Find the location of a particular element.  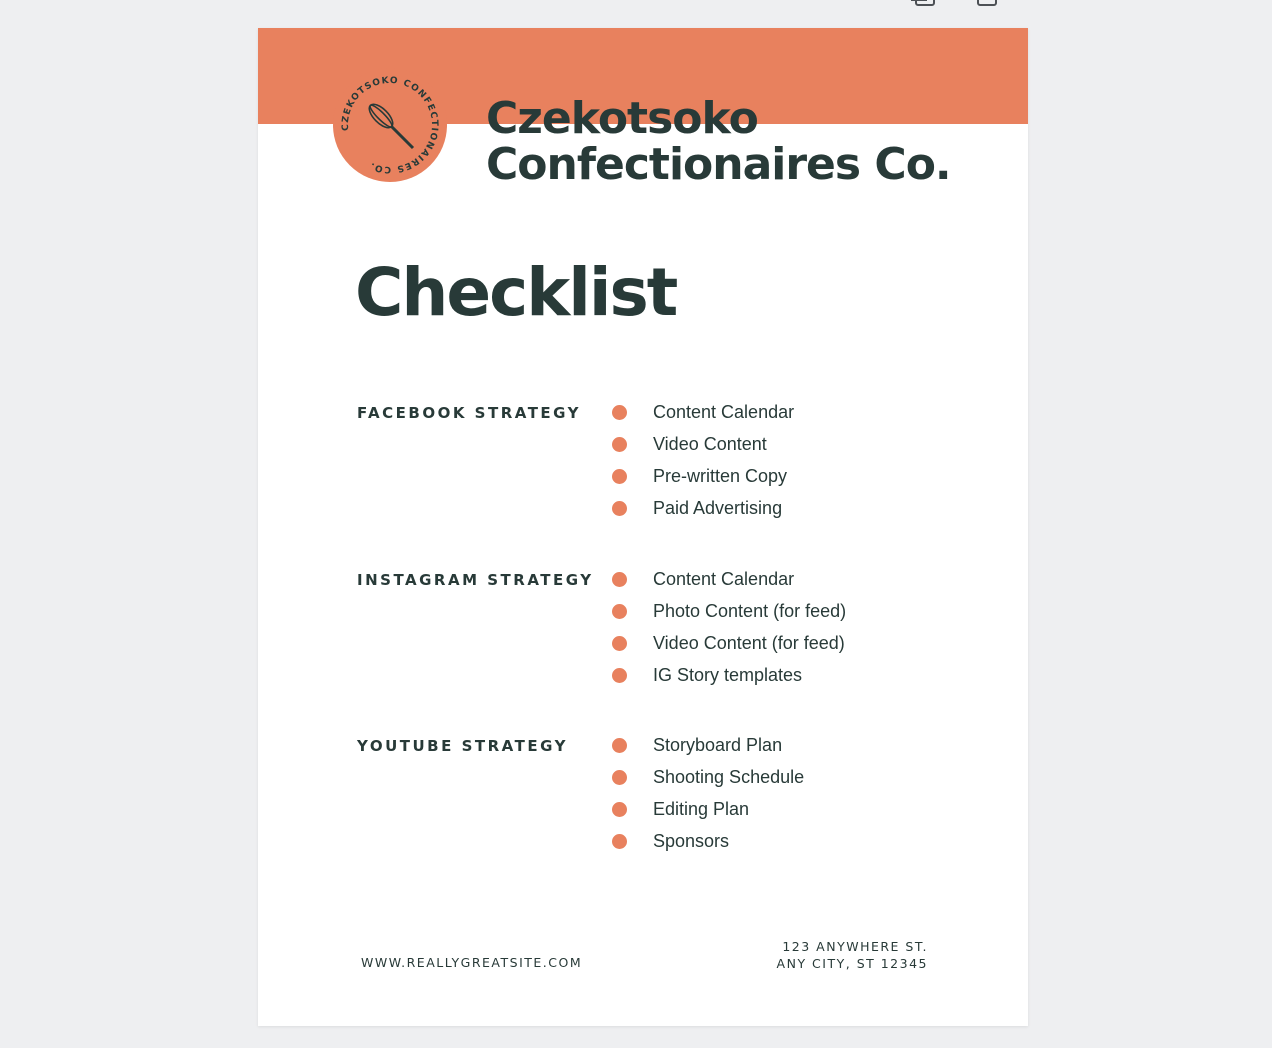

item-label: Video Content (for feed) is located at coordinates (749, 642).